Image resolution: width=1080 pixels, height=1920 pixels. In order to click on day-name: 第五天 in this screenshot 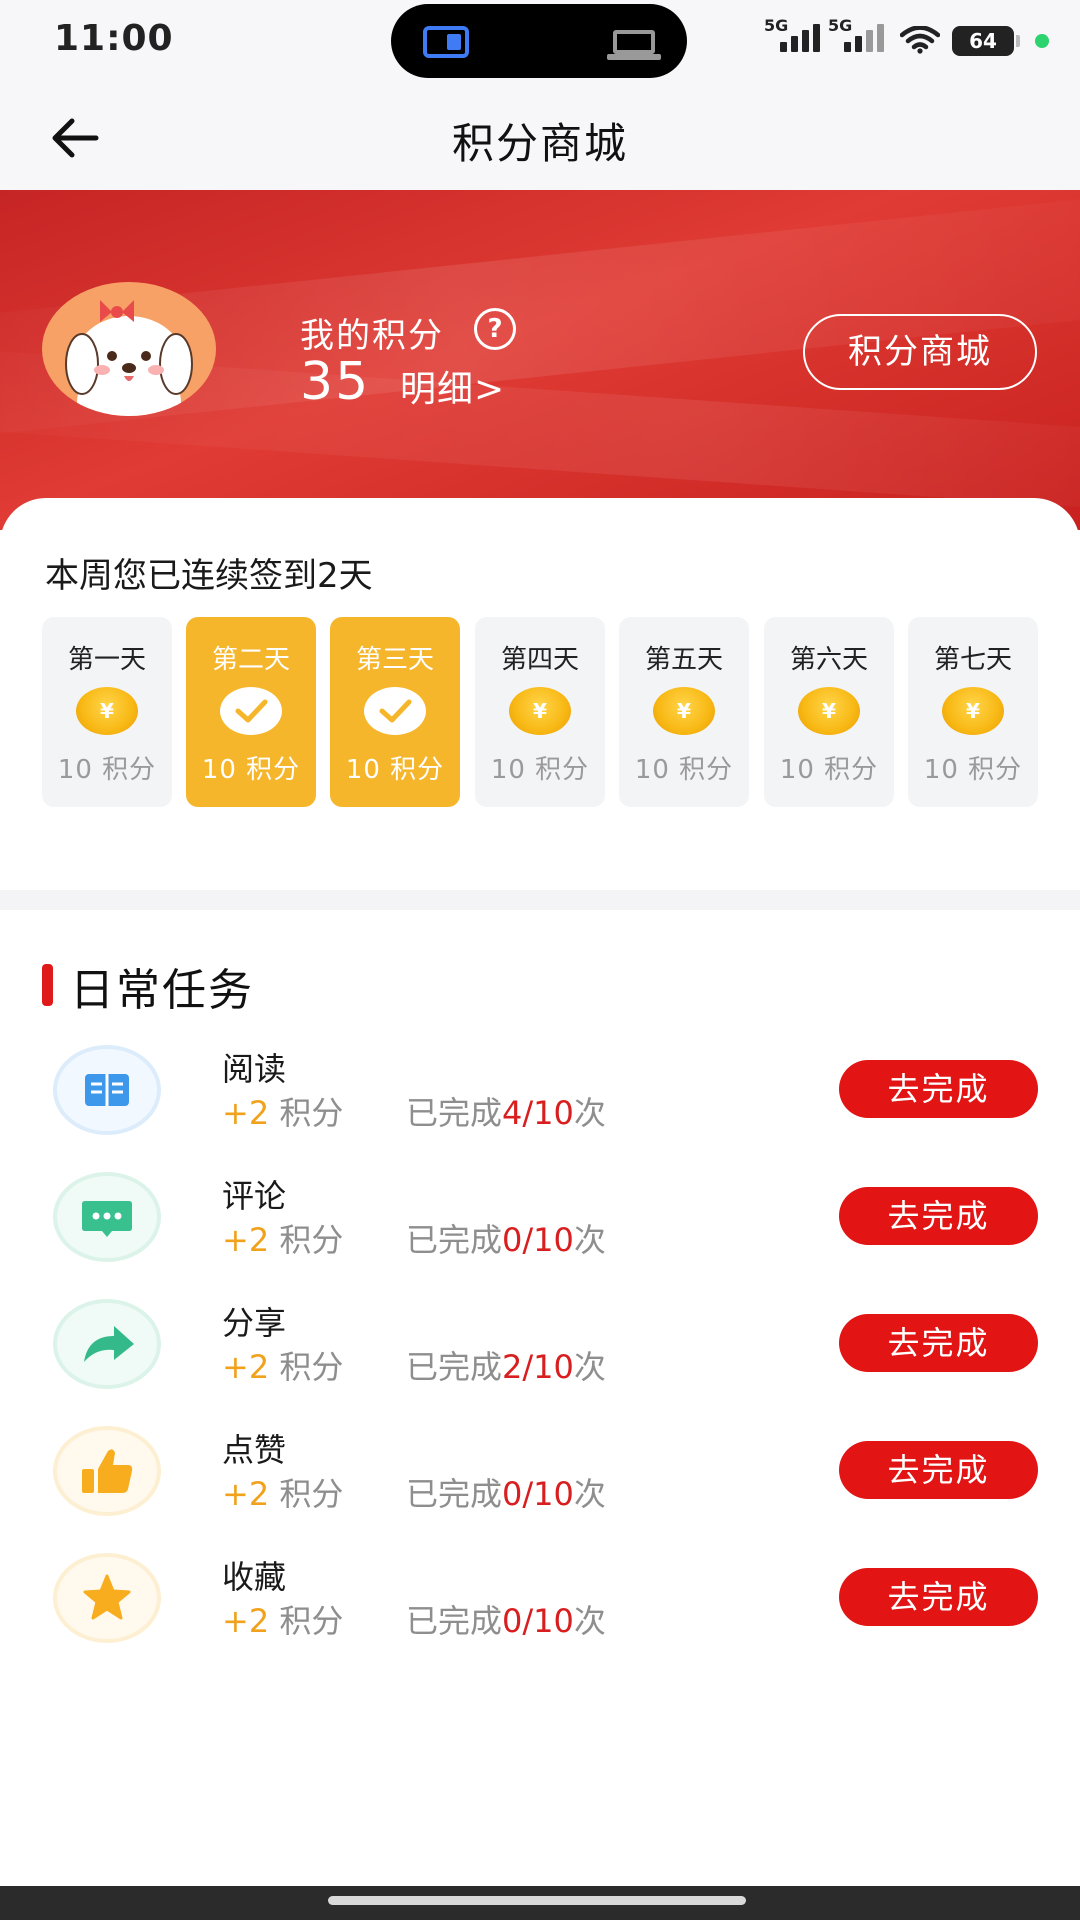, I will do `click(683, 660)`.